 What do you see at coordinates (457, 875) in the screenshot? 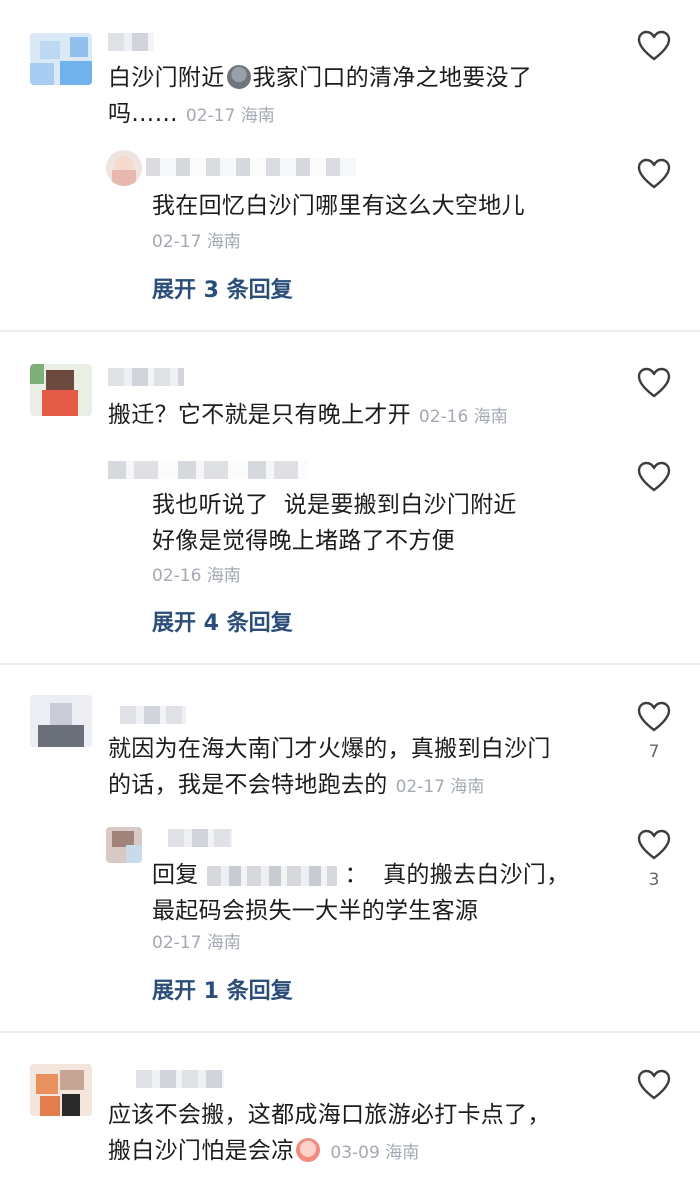
I see `reply-text-line: ： 真的搬去白沙门，` at bounding box center [457, 875].